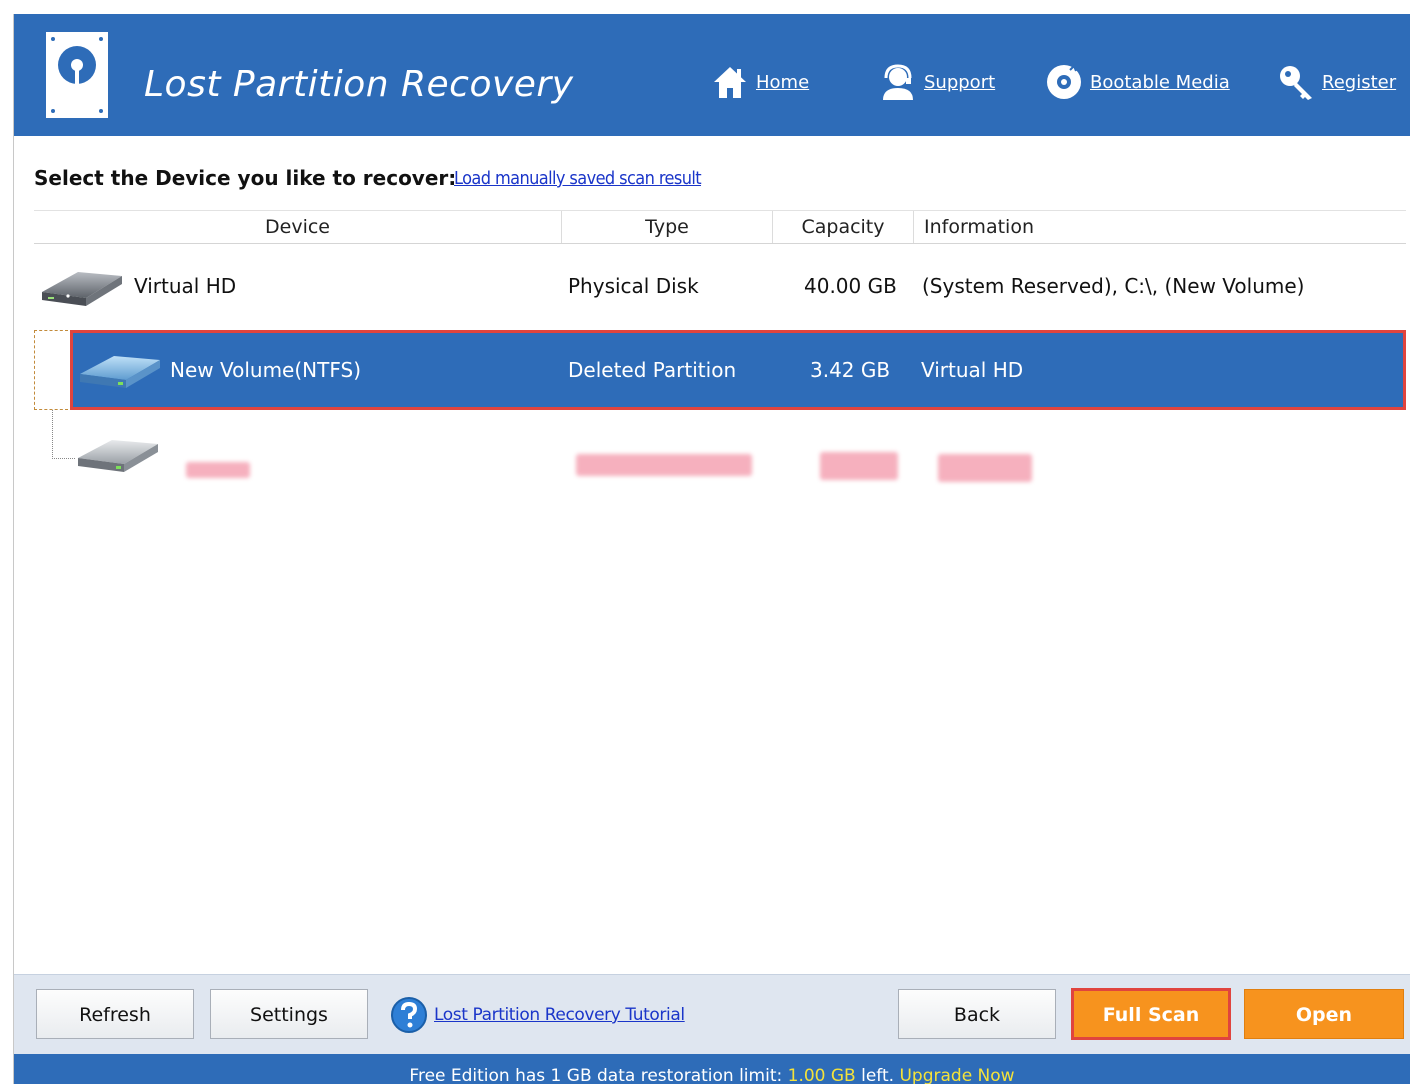 The width and height of the screenshot is (1410, 1084). What do you see at coordinates (972, 370) in the screenshot?
I see `device-information: Virtual HD` at bounding box center [972, 370].